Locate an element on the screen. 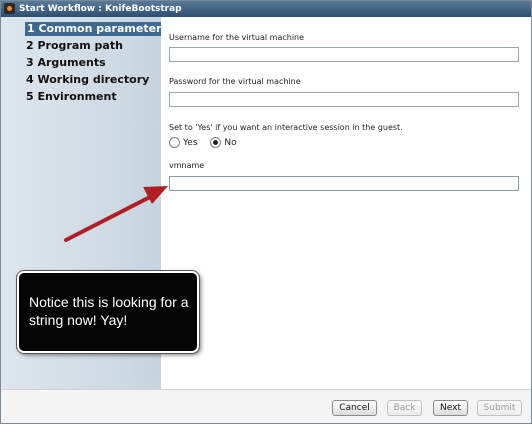 This screenshot has height=424, width=532. title-bar: Start Workflow : KnifeBootstrap is located at coordinates (266, 9).